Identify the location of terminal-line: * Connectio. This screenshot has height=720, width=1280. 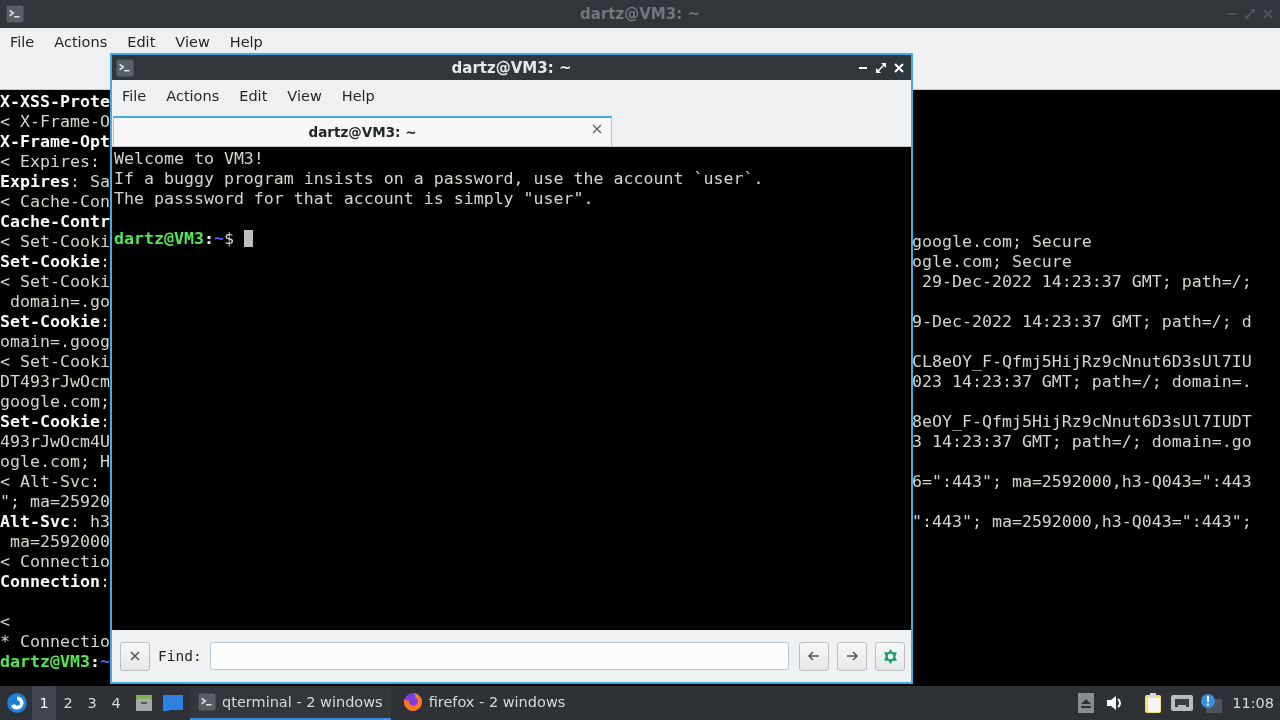
(55, 642).